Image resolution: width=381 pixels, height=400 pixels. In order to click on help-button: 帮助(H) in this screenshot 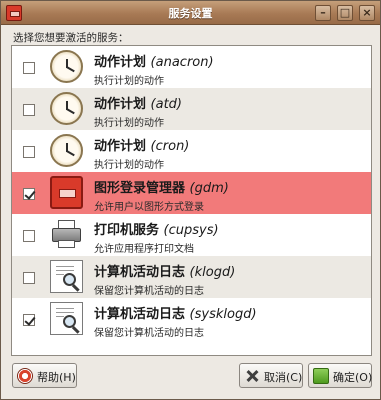, I will do `click(44, 375)`.